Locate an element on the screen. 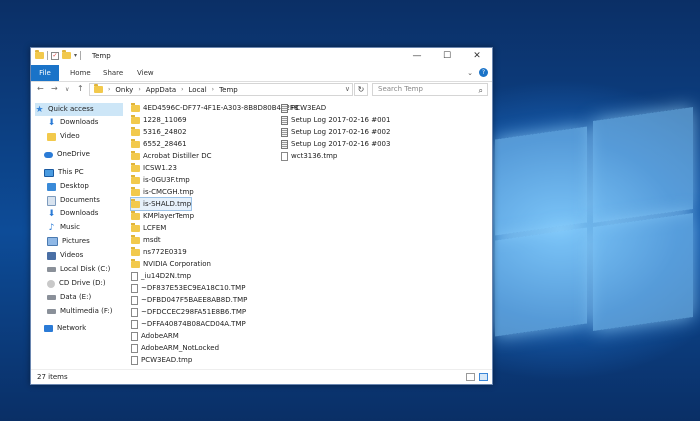  list-item: AdobeARM is located at coordinates (155, 336).